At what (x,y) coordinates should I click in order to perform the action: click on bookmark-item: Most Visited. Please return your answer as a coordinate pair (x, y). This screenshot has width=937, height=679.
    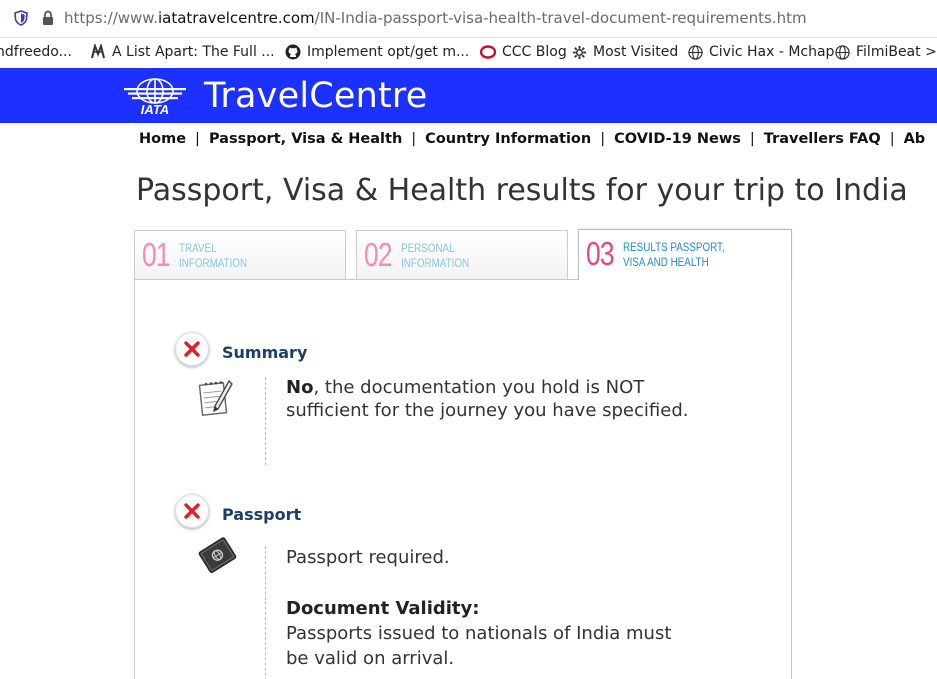
    Looking at the image, I should click on (625, 52).